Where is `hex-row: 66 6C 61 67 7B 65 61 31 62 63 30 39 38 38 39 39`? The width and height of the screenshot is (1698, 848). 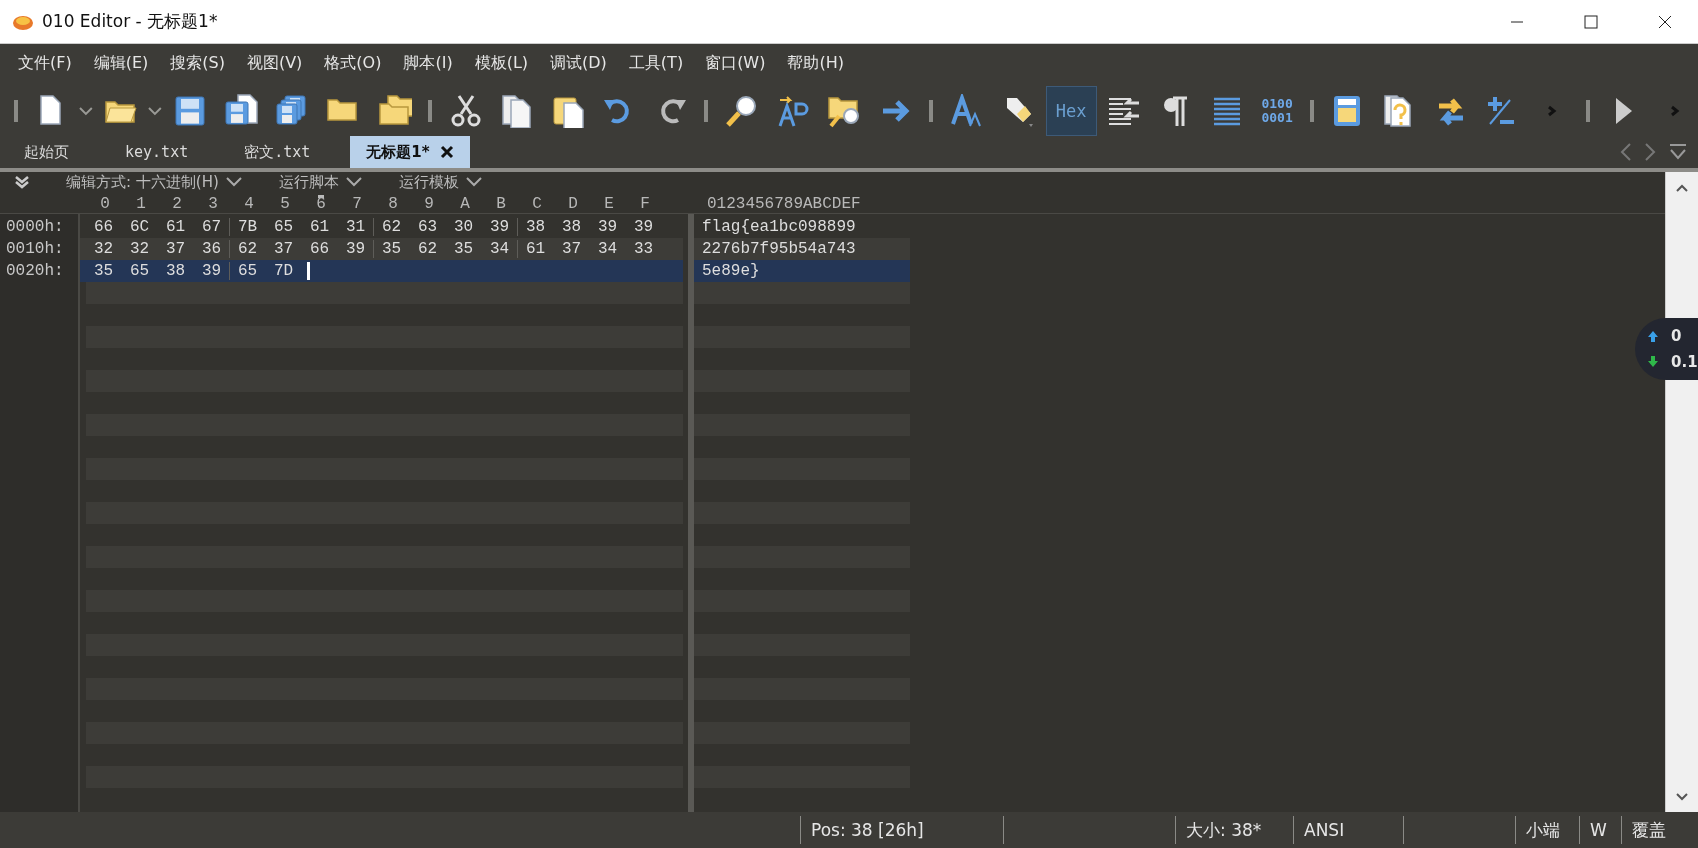 hex-row: 66 6C 61 67 7B 65 61 31 62 63 30 39 38 38 39 39 is located at coordinates (381, 227).